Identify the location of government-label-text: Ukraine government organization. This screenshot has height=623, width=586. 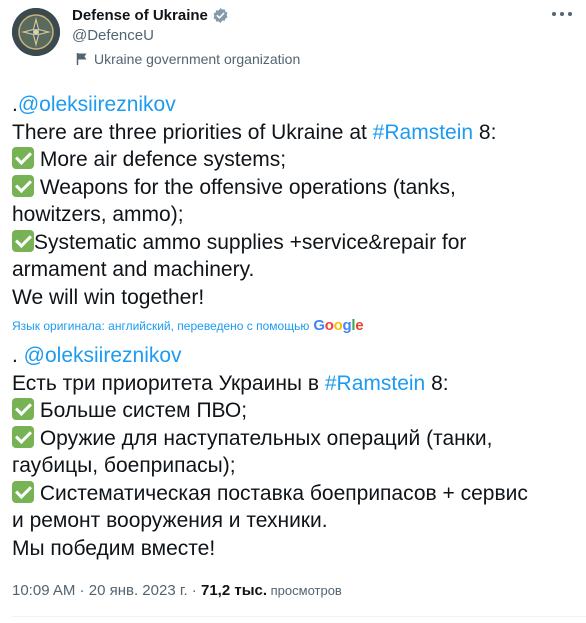
(197, 59).